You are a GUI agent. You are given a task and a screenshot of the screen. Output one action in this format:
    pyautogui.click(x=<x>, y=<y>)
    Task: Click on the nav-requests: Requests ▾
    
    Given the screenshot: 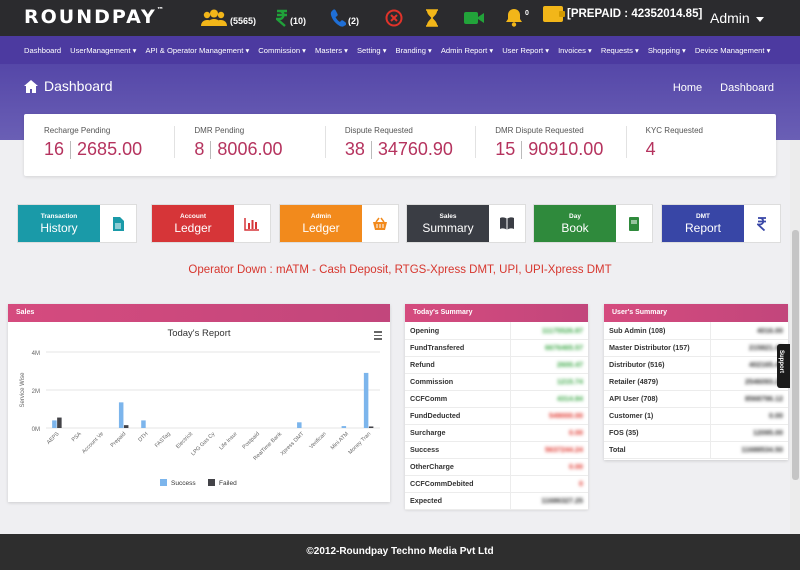 What is the action you would take?
    pyautogui.click(x=620, y=50)
    